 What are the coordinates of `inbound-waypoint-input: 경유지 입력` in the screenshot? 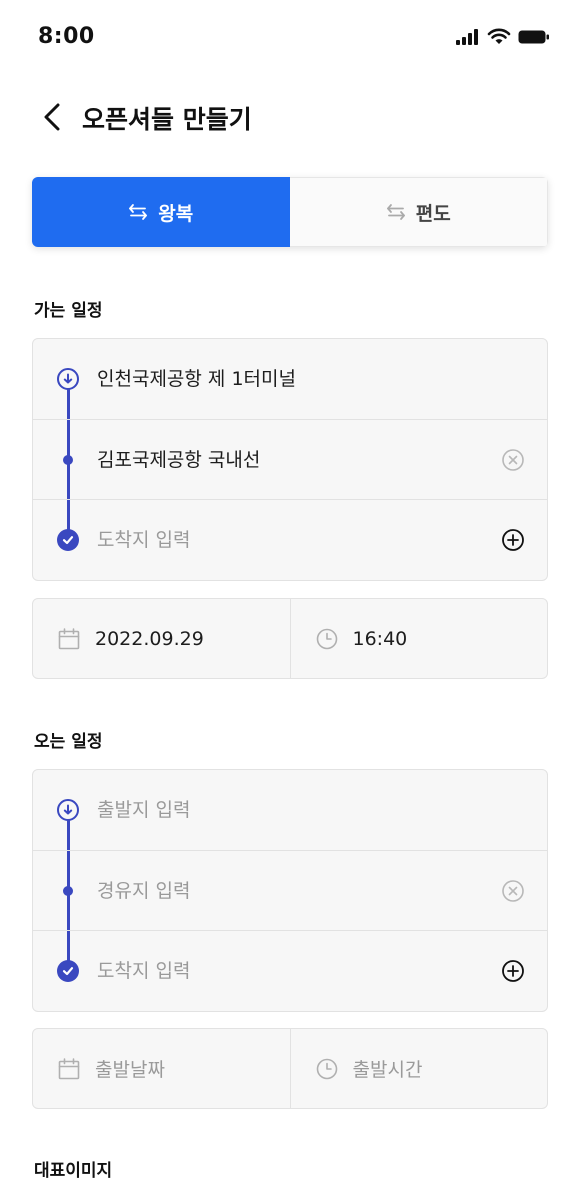 It's located at (143, 891).